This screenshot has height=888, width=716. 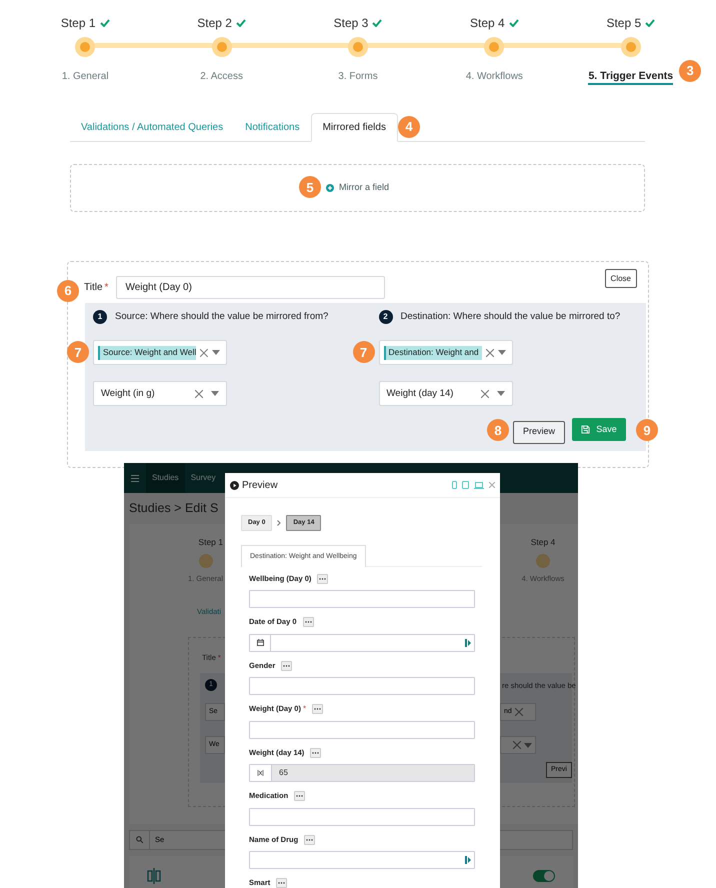 I want to click on title-label: Title, so click(x=93, y=288).